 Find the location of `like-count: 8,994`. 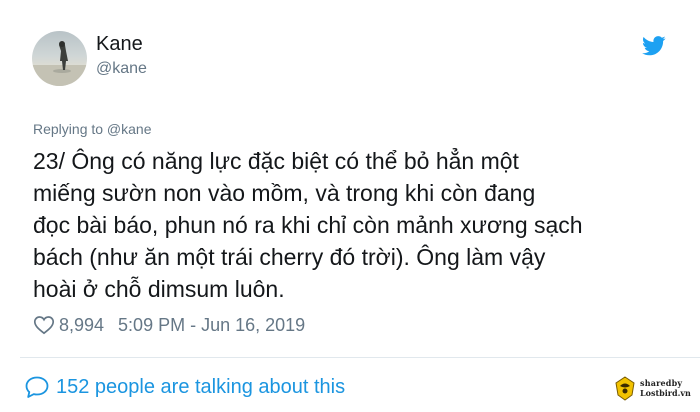

like-count: 8,994 is located at coordinates (81, 325).